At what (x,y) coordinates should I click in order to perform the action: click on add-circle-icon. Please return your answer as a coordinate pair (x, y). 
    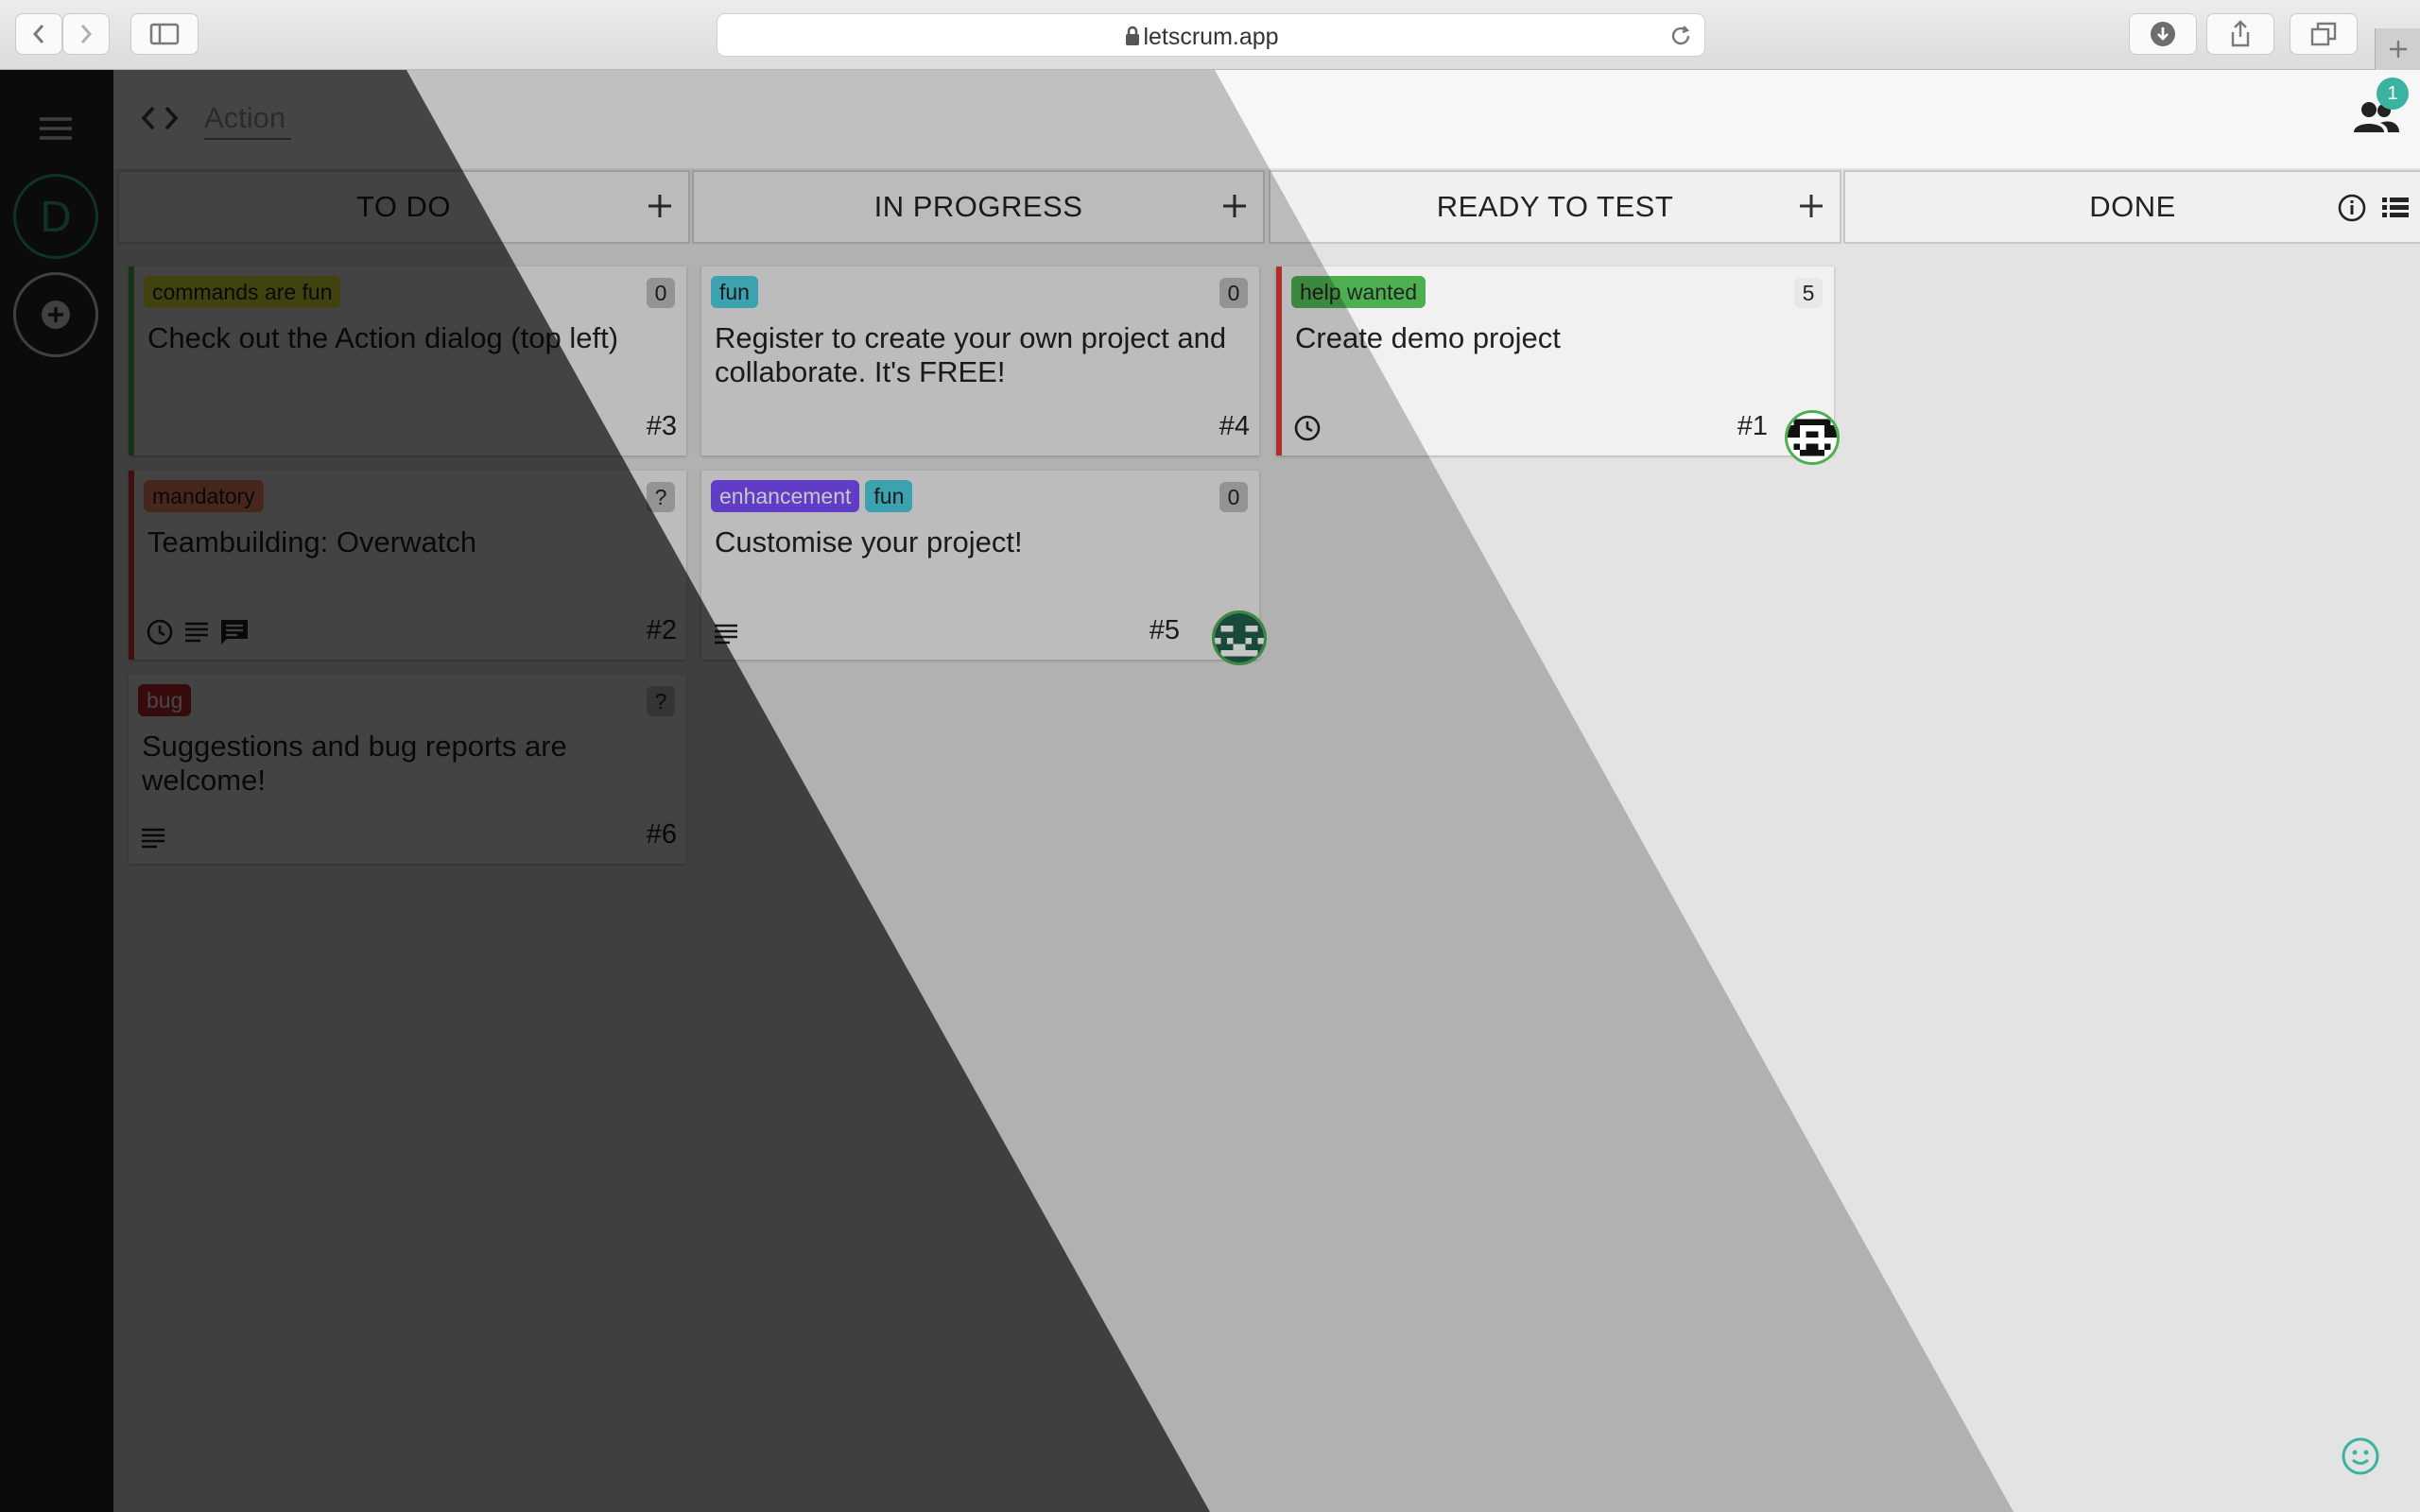
    Looking at the image, I should click on (56, 315).